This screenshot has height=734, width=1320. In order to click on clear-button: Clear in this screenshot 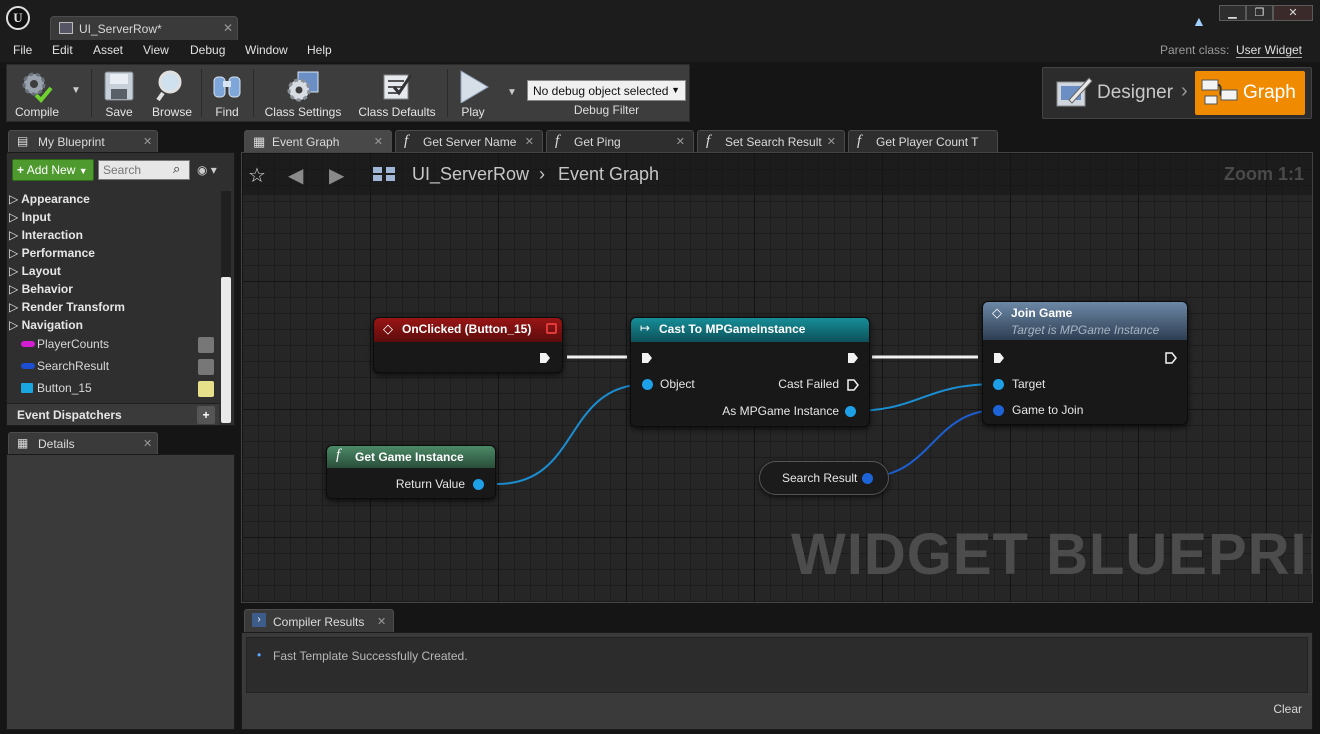, I will do `click(1287, 709)`.